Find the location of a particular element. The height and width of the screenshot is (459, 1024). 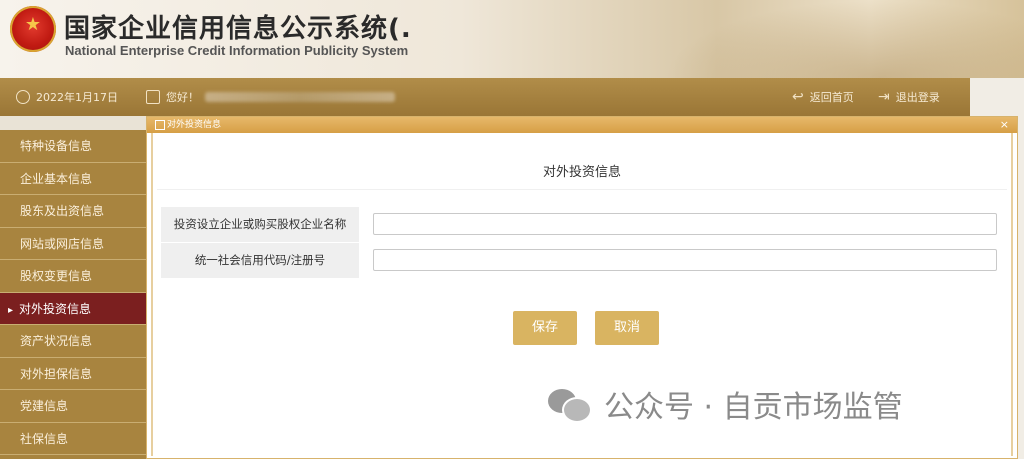

watermark-text: 公众号 · 自贡市场监管 is located at coordinates (753, 407).